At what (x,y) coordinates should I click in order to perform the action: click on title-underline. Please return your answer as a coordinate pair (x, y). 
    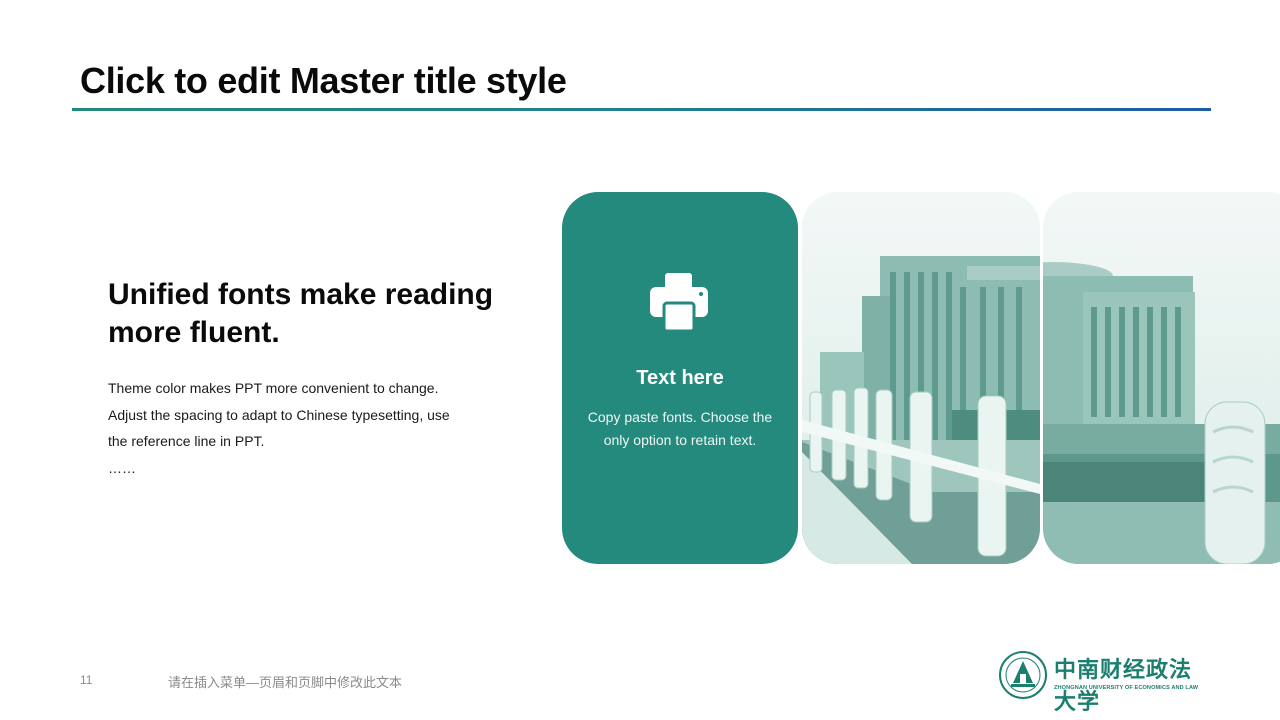
    Looking at the image, I should click on (641, 109).